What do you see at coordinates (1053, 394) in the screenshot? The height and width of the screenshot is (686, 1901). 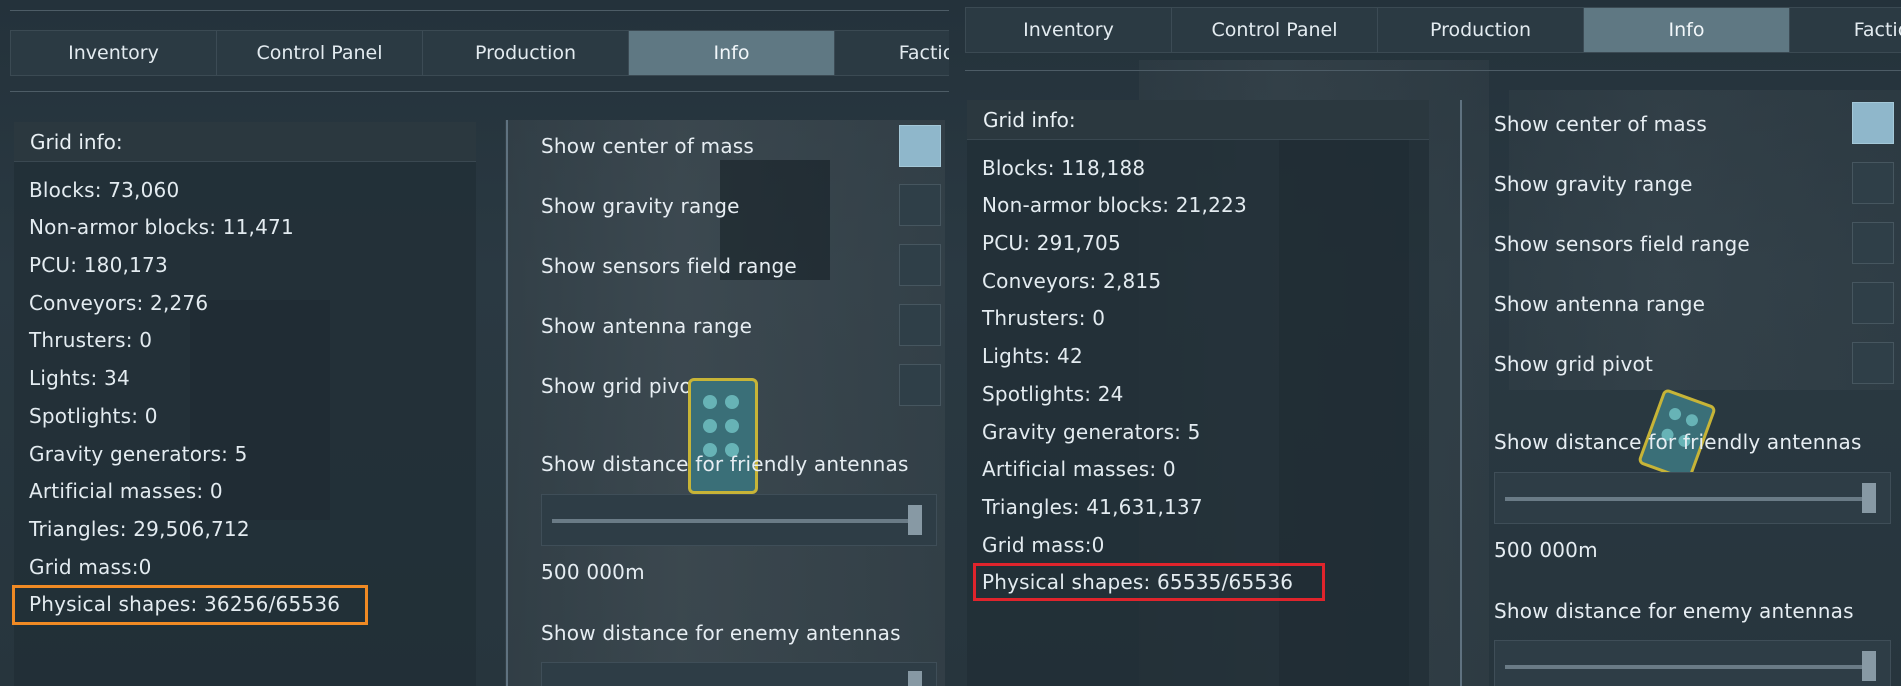 I see `stat-spotlights: Spotlights: 24` at bounding box center [1053, 394].